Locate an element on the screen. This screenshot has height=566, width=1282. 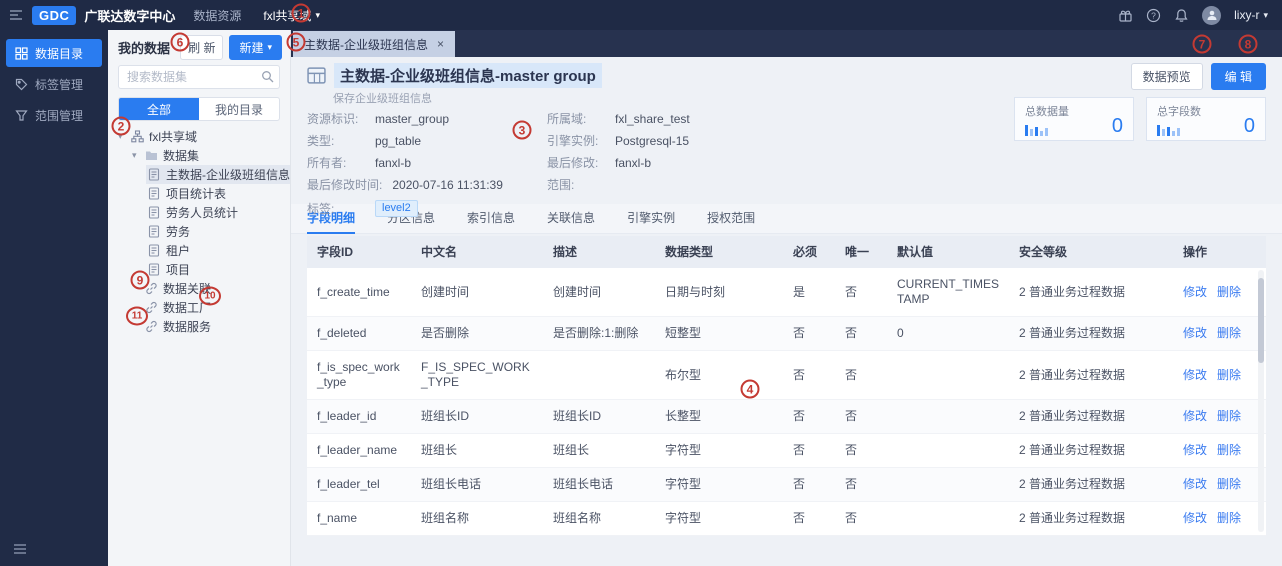
new-button: 新建 ▾ is located at coordinates (255, 47).